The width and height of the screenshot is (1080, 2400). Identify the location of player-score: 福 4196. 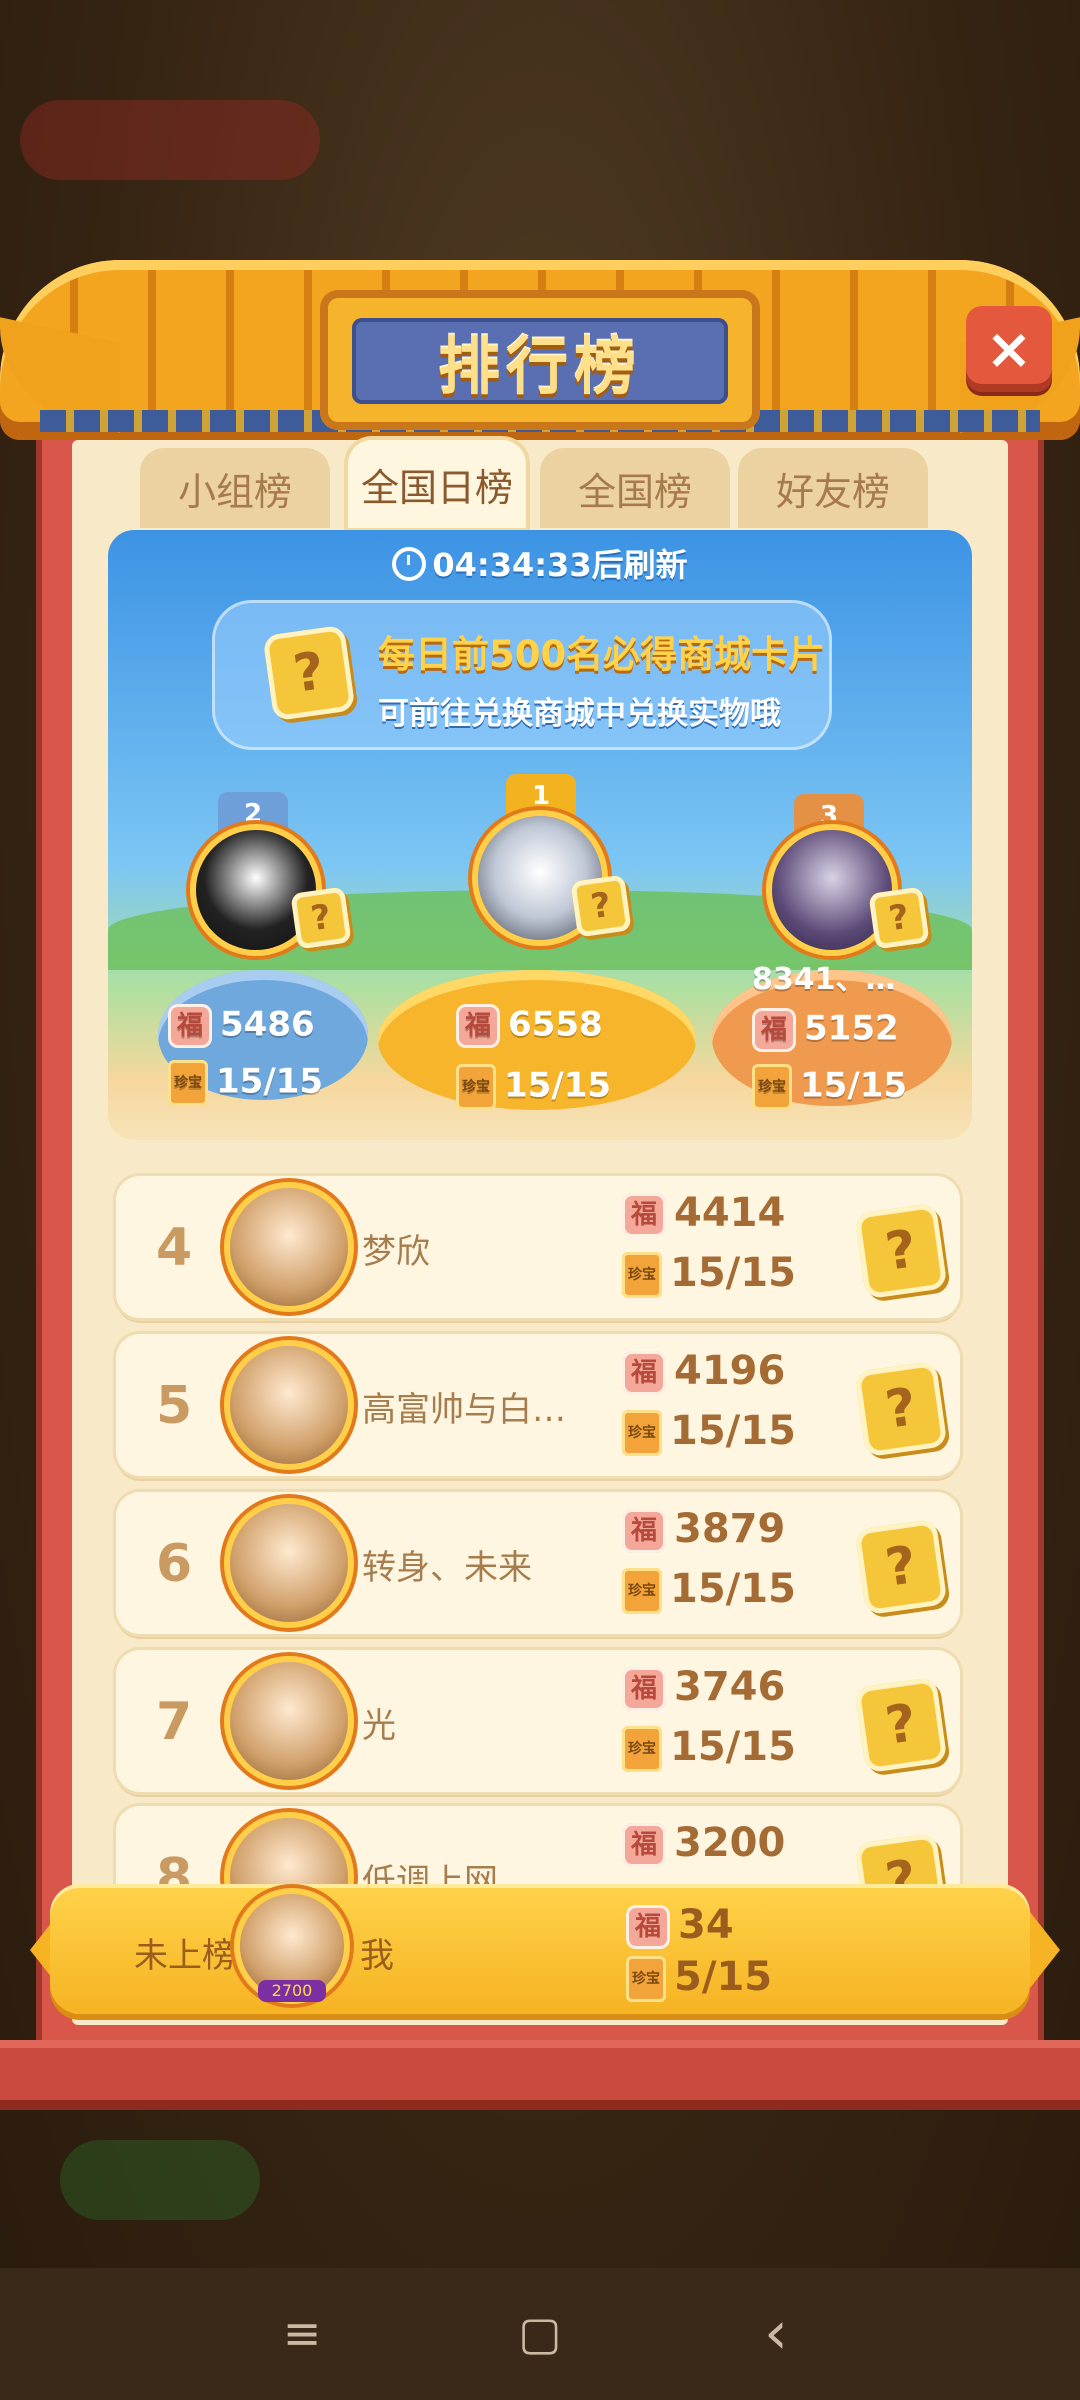
(703, 1371).